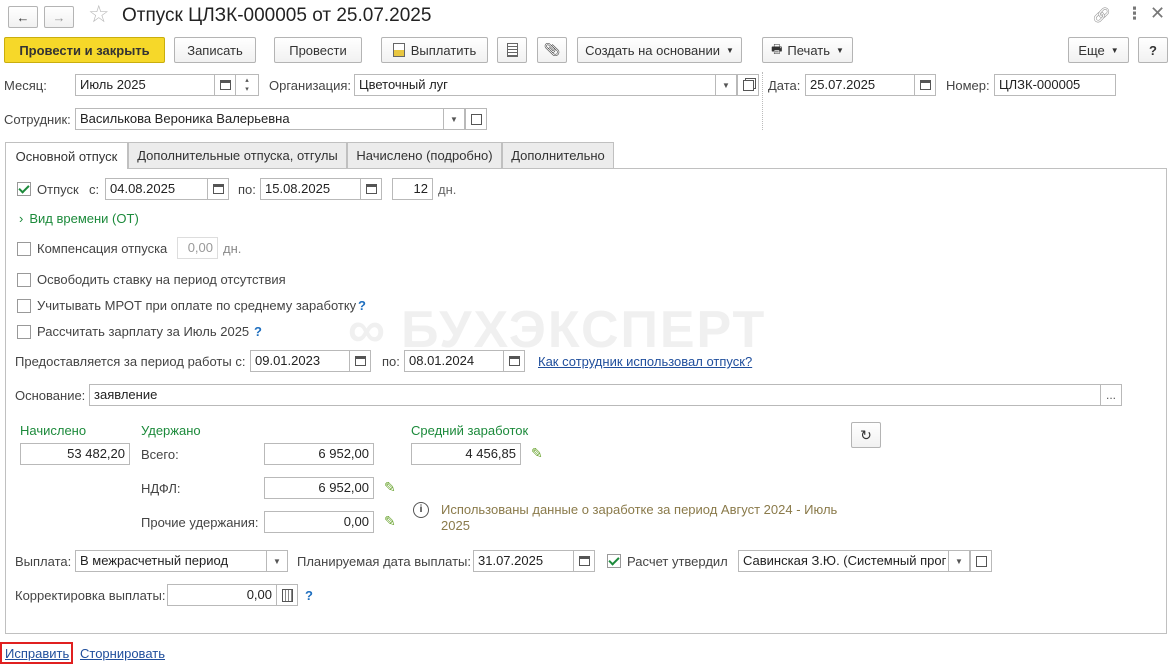 The width and height of the screenshot is (1172, 665). What do you see at coordinates (24, 249) in the screenshot?
I see `compensation-checkbox` at bounding box center [24, 249].